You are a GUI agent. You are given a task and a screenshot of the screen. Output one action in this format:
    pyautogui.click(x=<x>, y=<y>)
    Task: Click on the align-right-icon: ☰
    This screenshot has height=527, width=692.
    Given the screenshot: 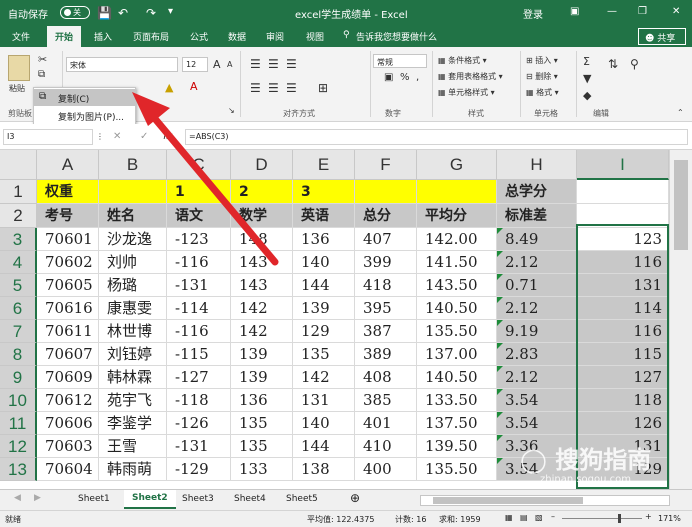 What is the action you would take?
    pyautogui.click(x=291, y=88)
    